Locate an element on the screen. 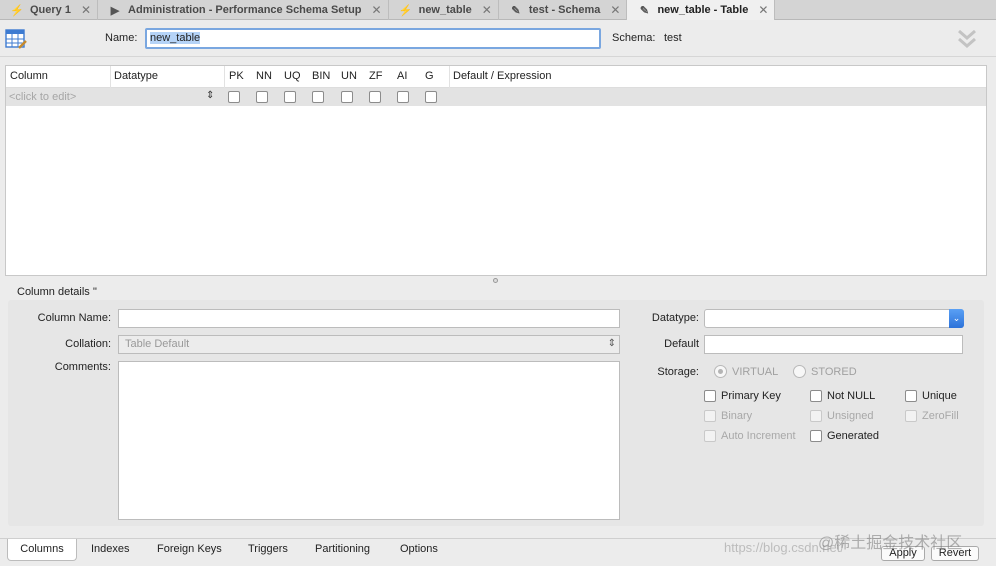 The height and width of the screenshot is (566, 996). play-circle-icon: ▶ is located at coordinates (115, 10).